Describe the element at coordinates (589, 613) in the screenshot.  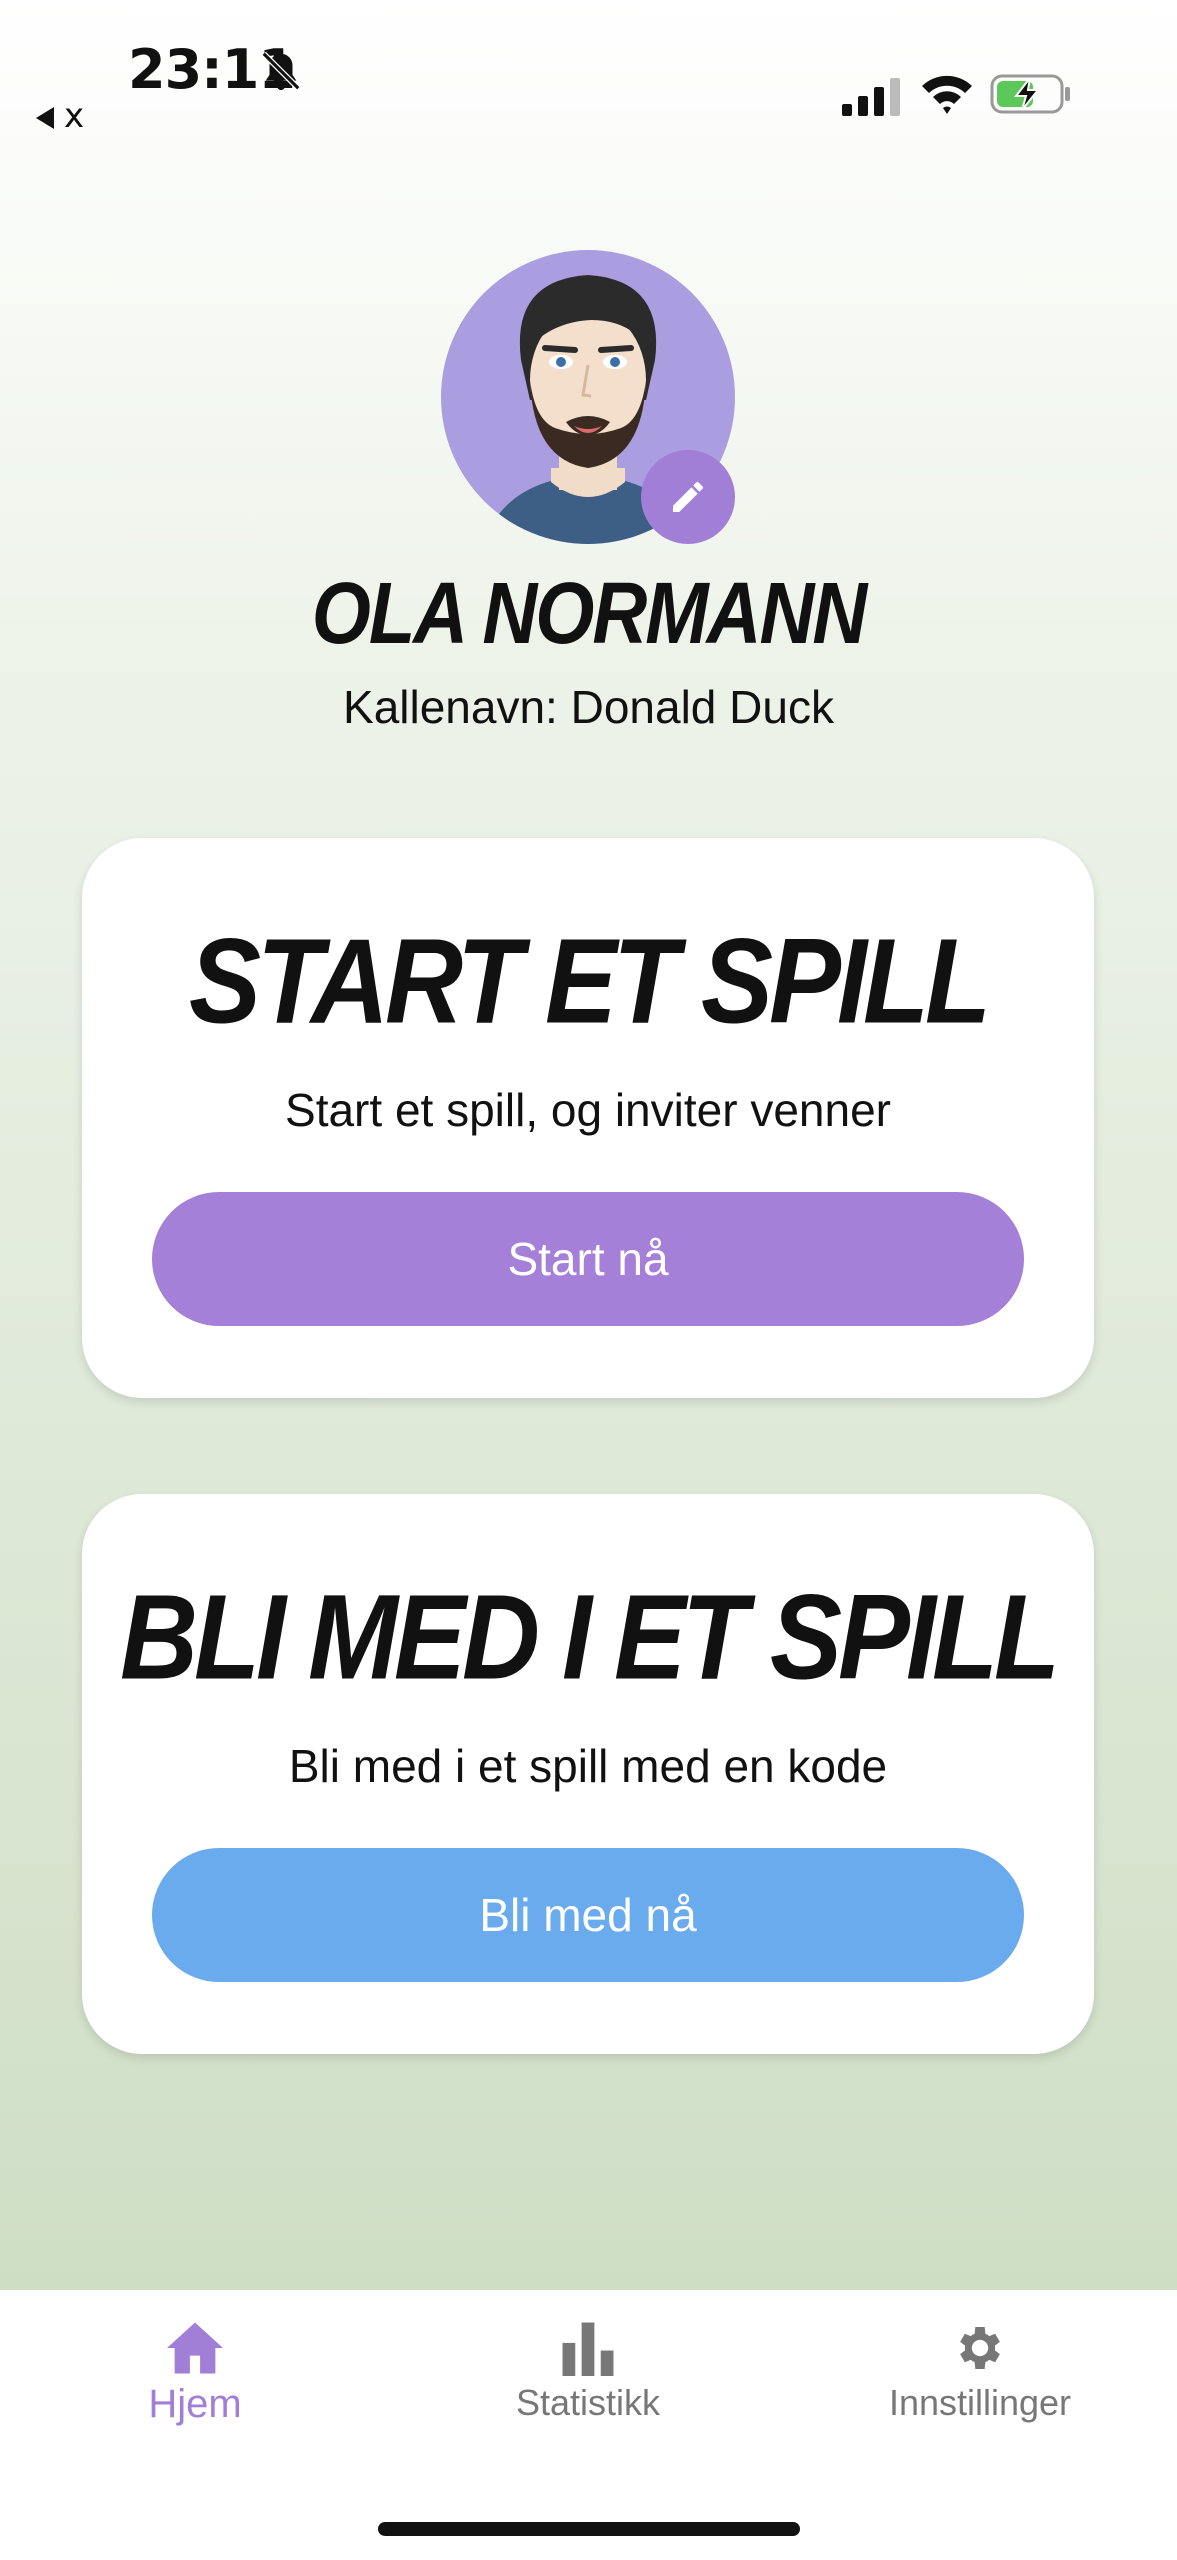
I see `profile-name: OLA NORMANN` at that location.